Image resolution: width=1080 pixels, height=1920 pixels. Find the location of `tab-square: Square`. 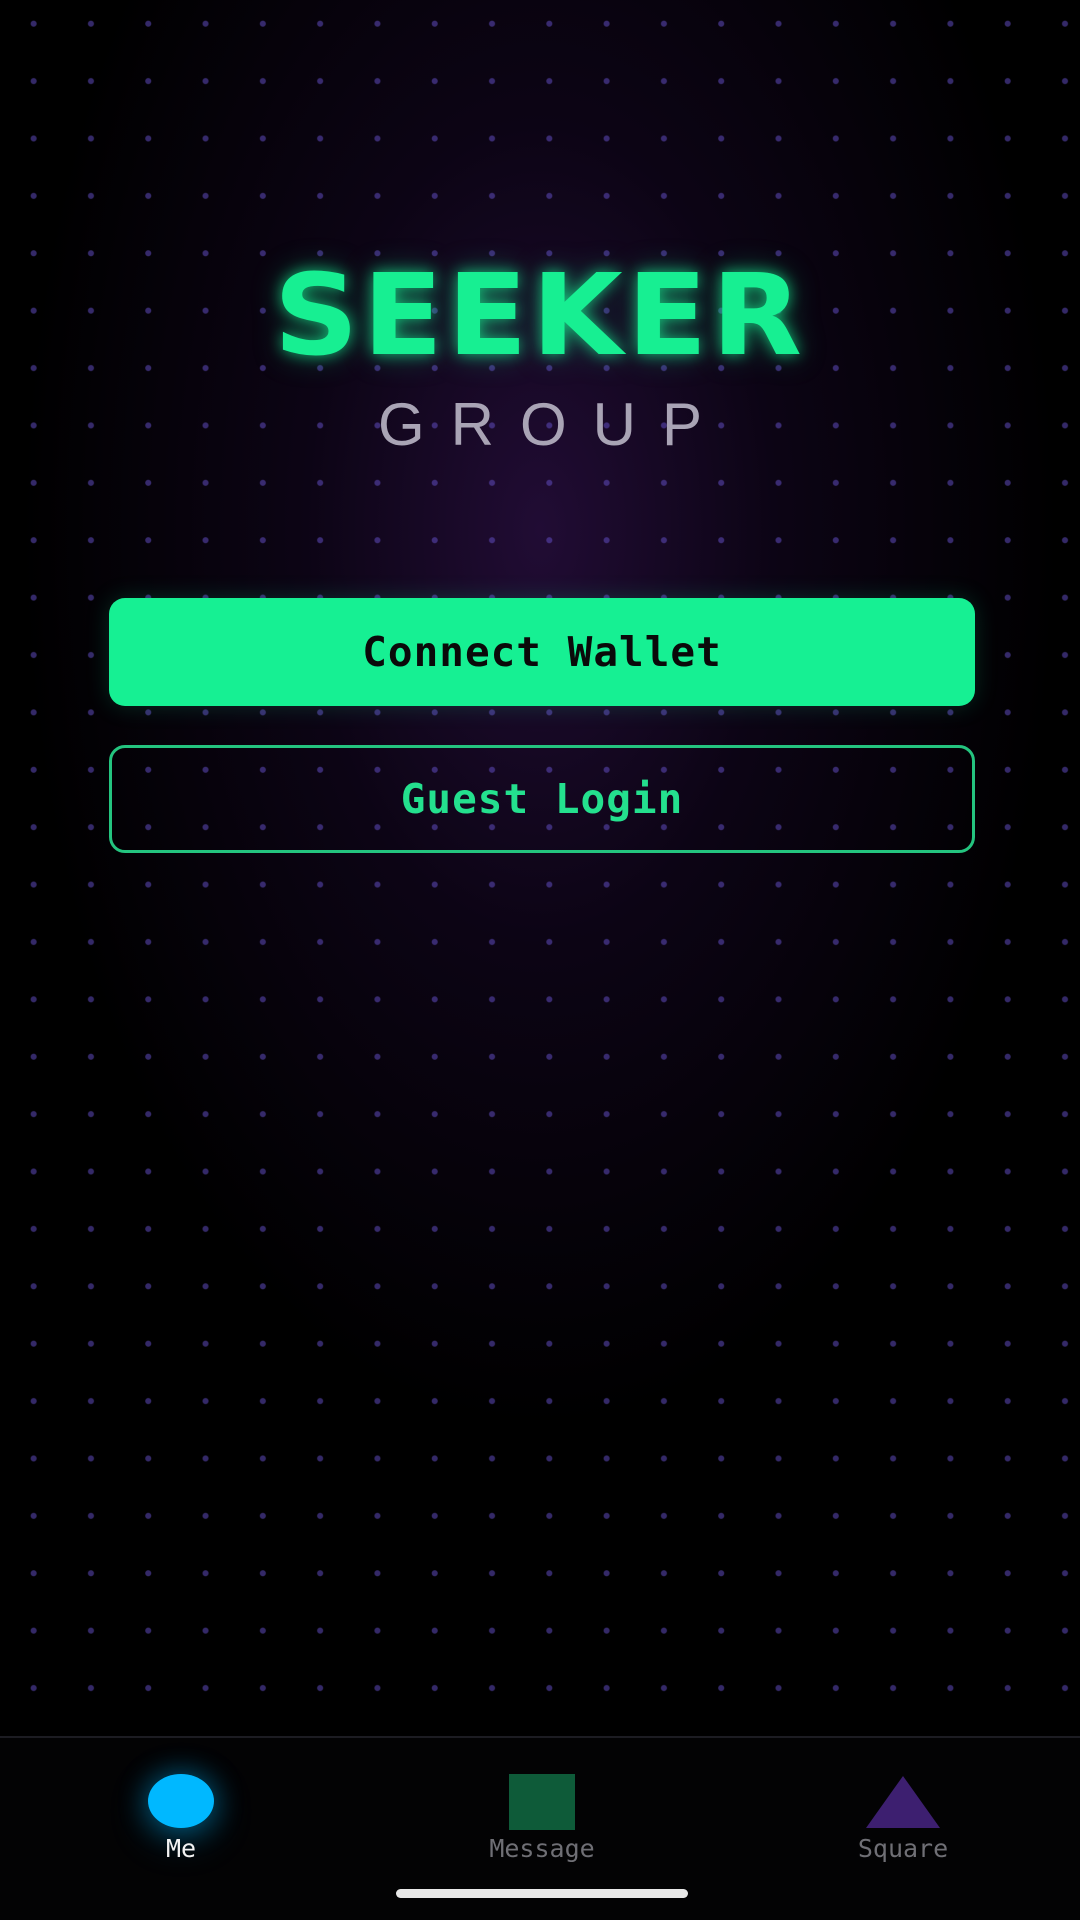

tab-square: Square is located at coordinates (903, 1808).